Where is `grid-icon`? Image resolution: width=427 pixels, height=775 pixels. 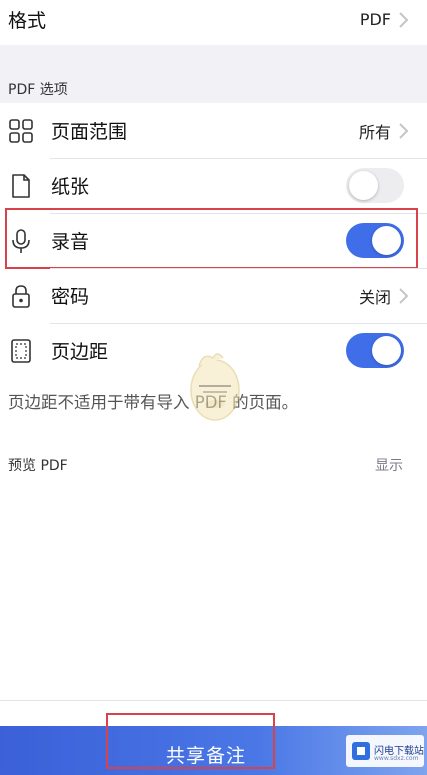
grid-icon is located at coordinates (21, 130).